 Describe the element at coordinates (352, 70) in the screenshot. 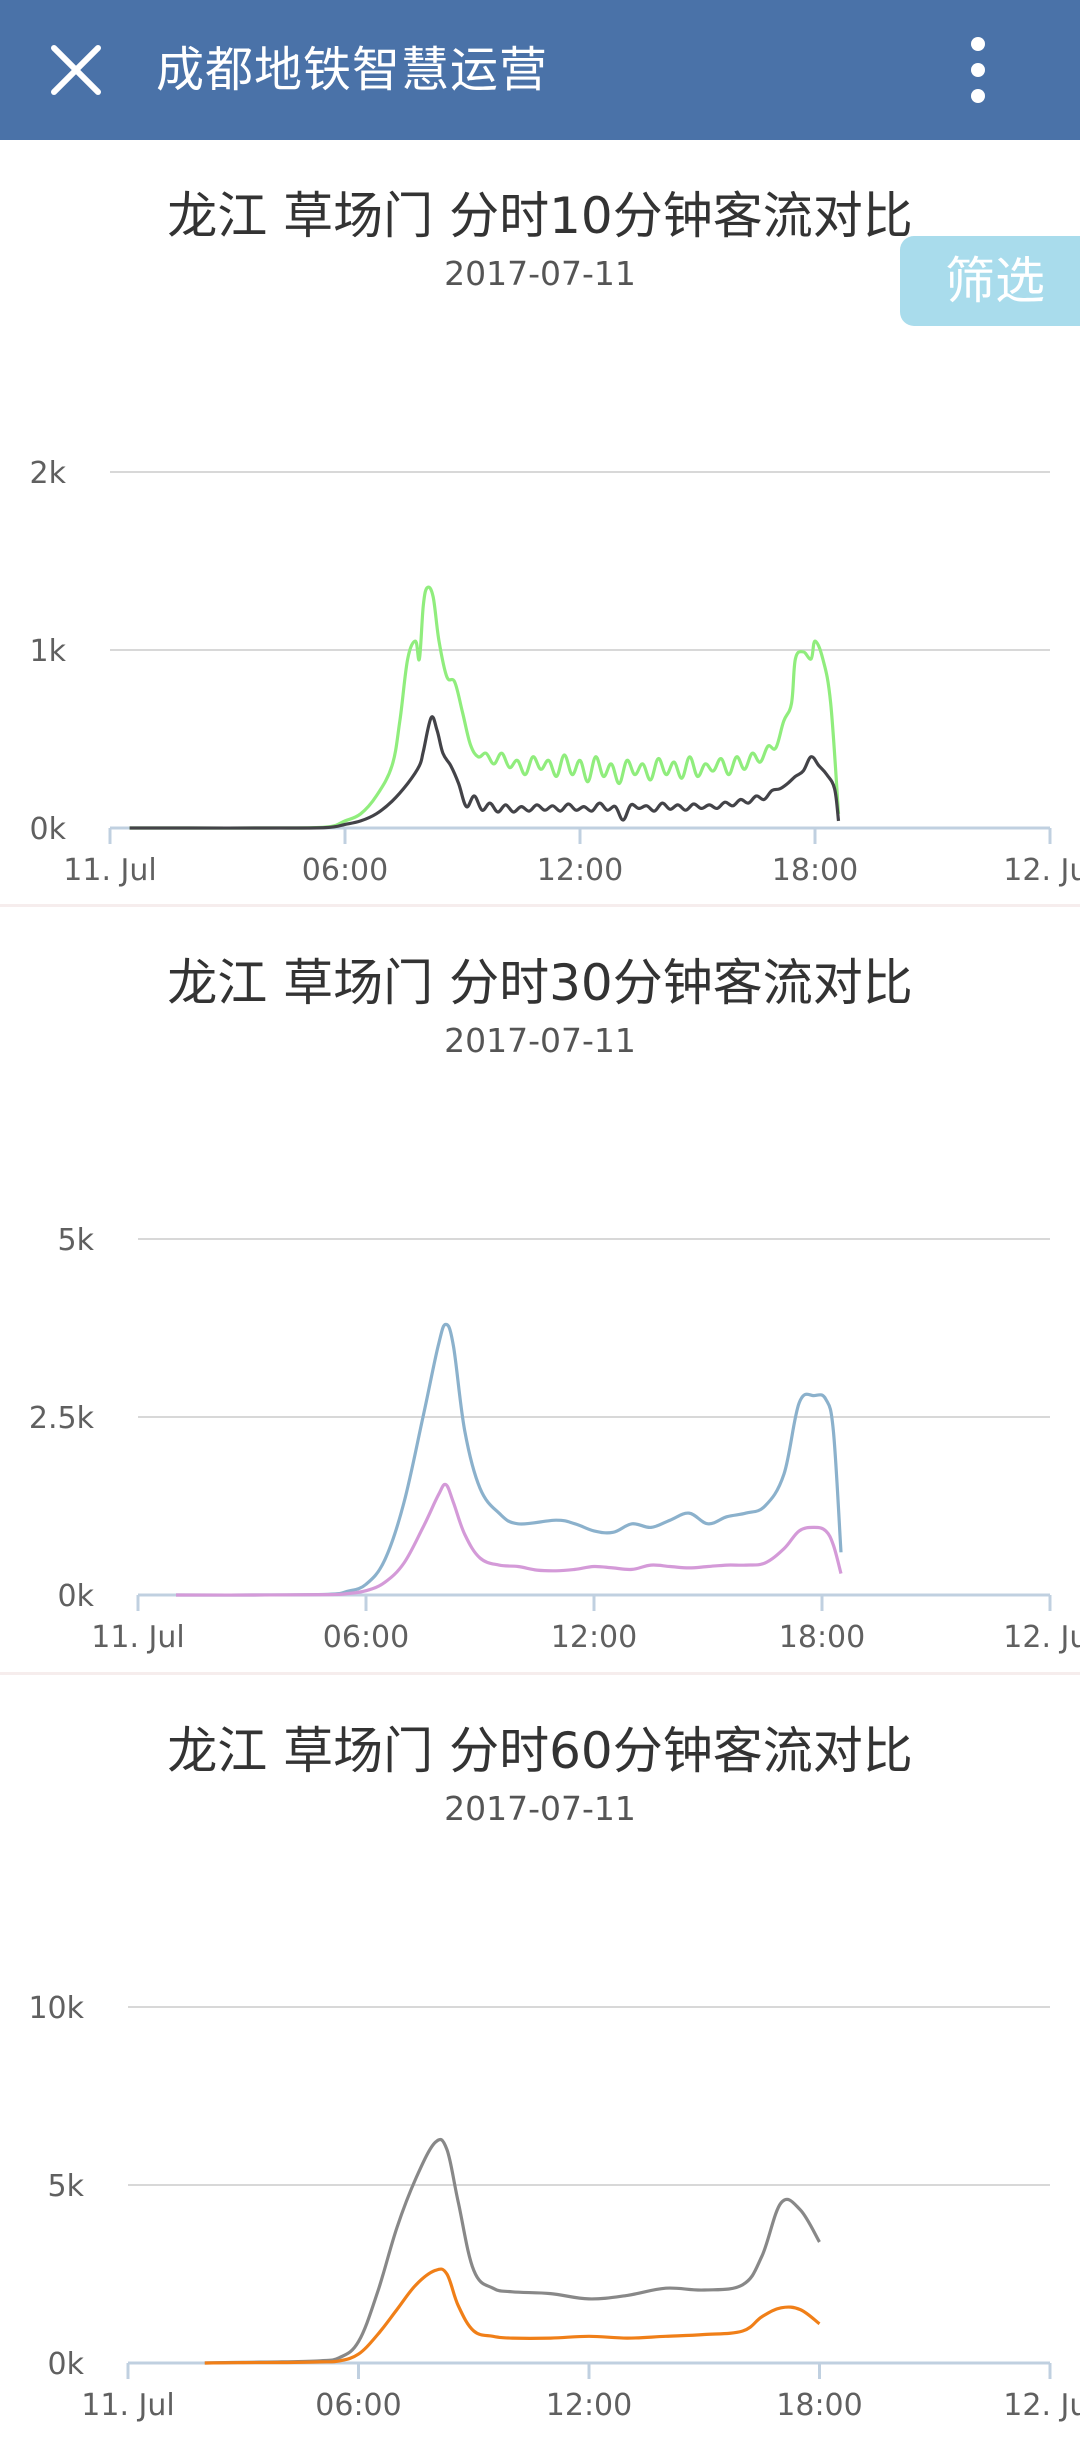

I see `app-title: 成都地铁智慧运营` at that location.